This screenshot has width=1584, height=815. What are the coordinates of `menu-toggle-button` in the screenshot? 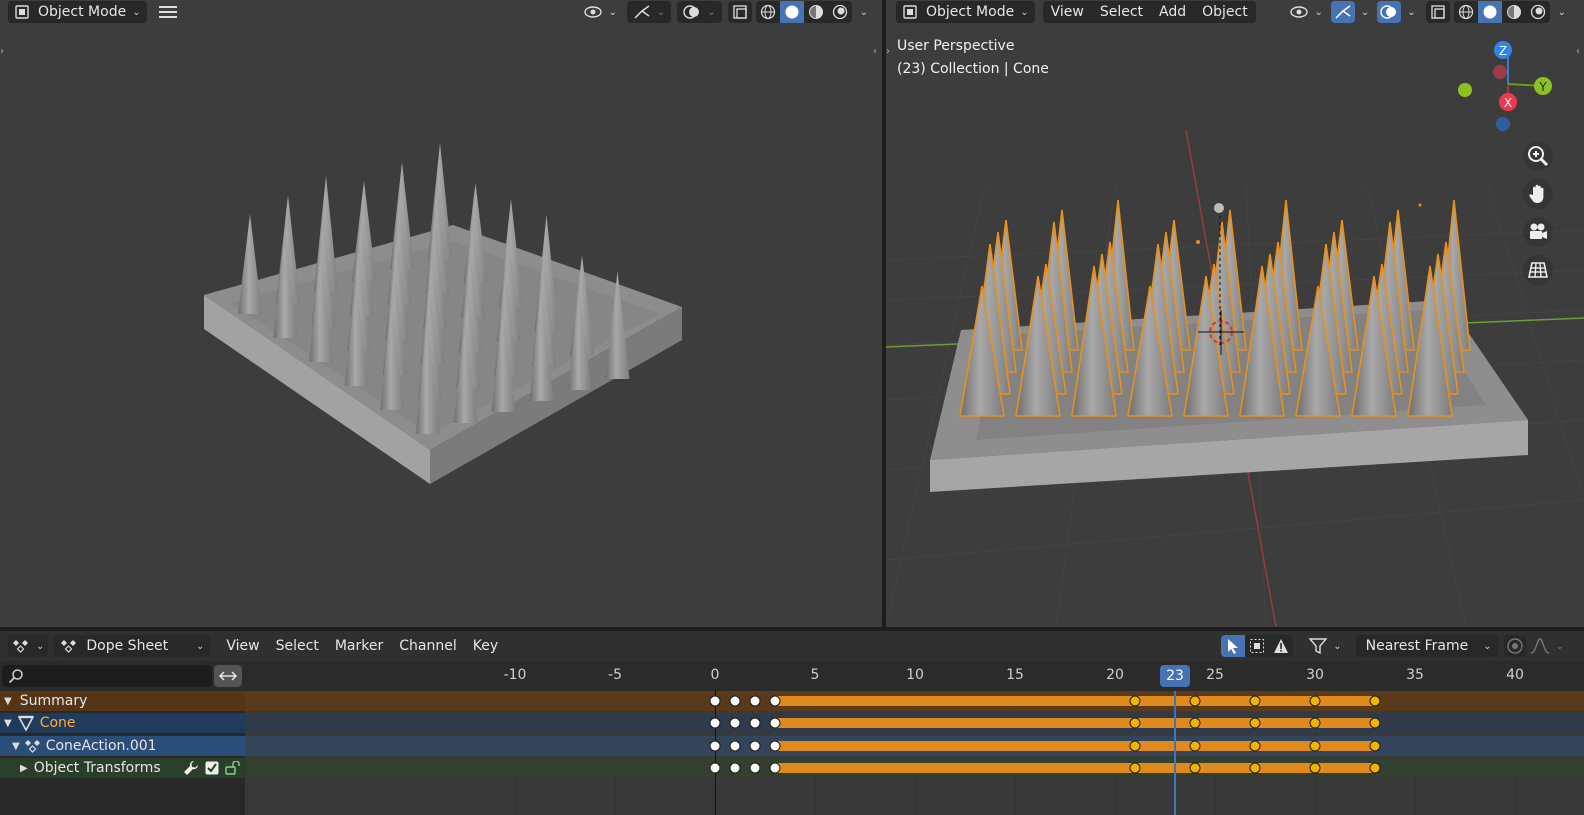 It's located at (168, 12).